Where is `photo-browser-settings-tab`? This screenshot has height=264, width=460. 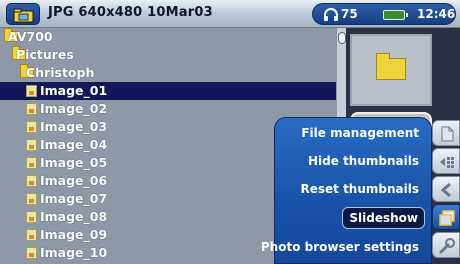 photo-browser-settings-tab is located at coordinates (446, 245).